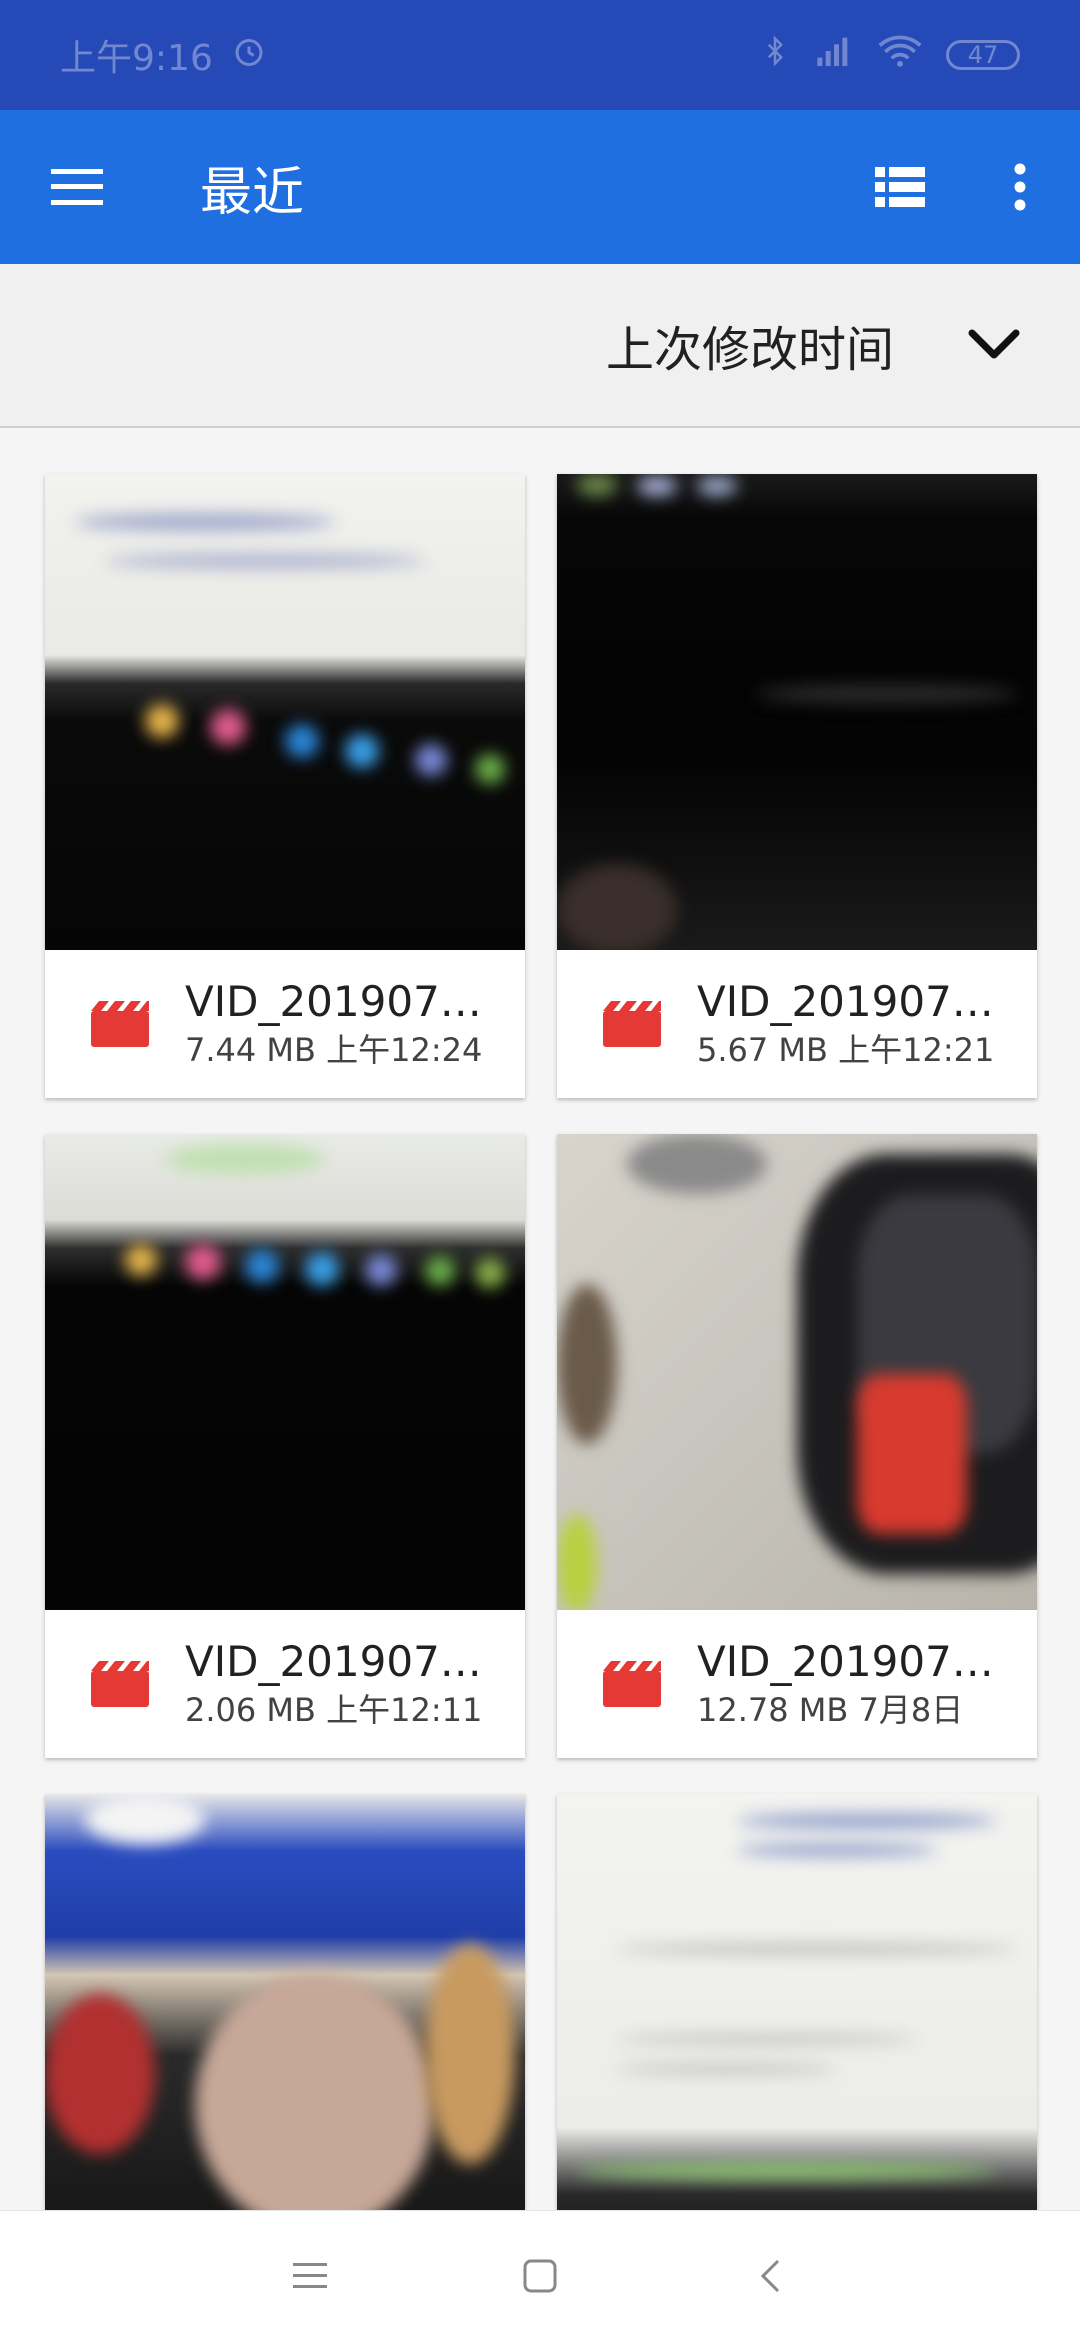  Describe the element at coordinates (249, 55) in the screenshot. I see `alarm-icon` at that location.